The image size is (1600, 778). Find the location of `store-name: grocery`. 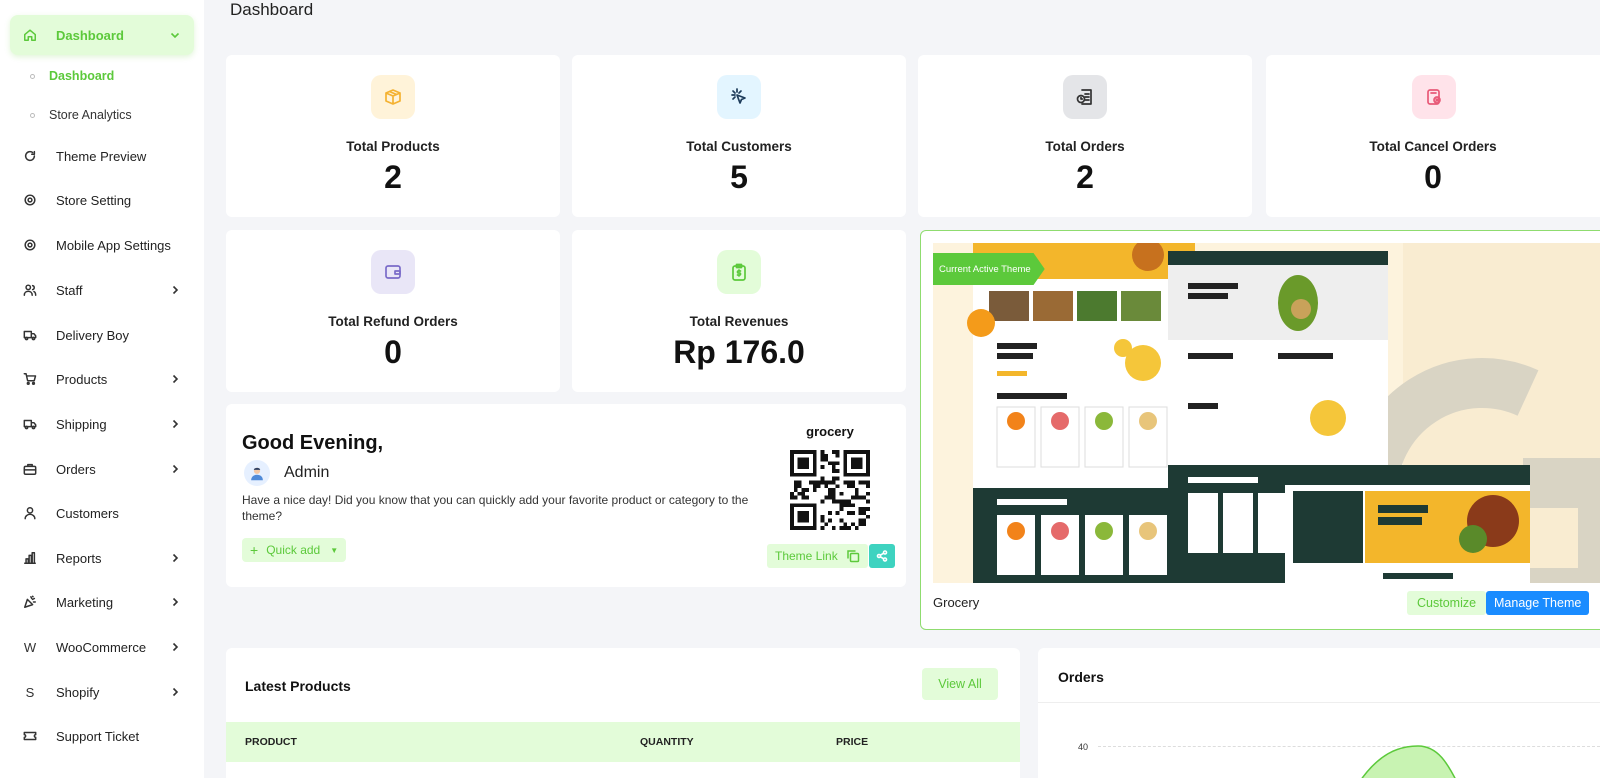

store-name: grocery is located at coordinates (830, 431).